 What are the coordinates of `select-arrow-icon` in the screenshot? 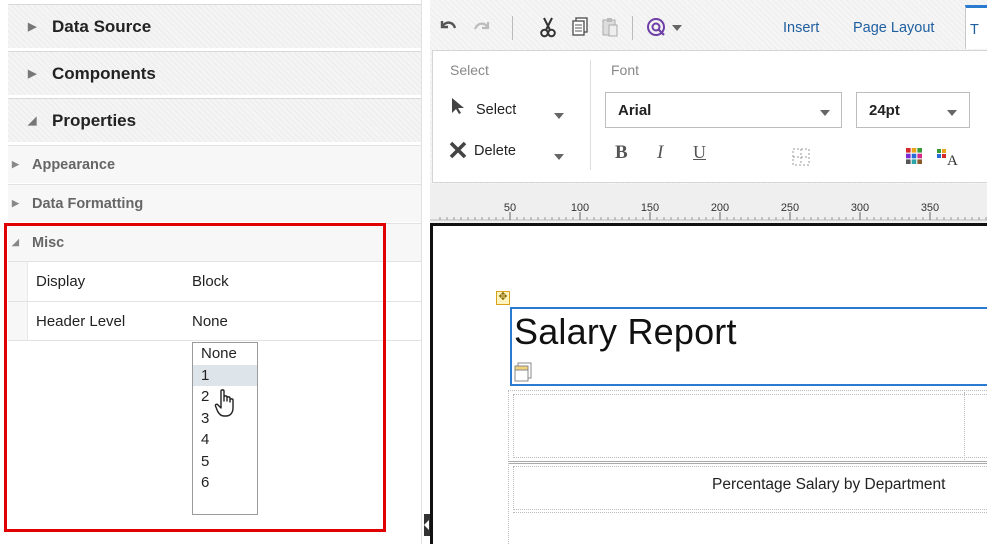 It's located at (458, 106).